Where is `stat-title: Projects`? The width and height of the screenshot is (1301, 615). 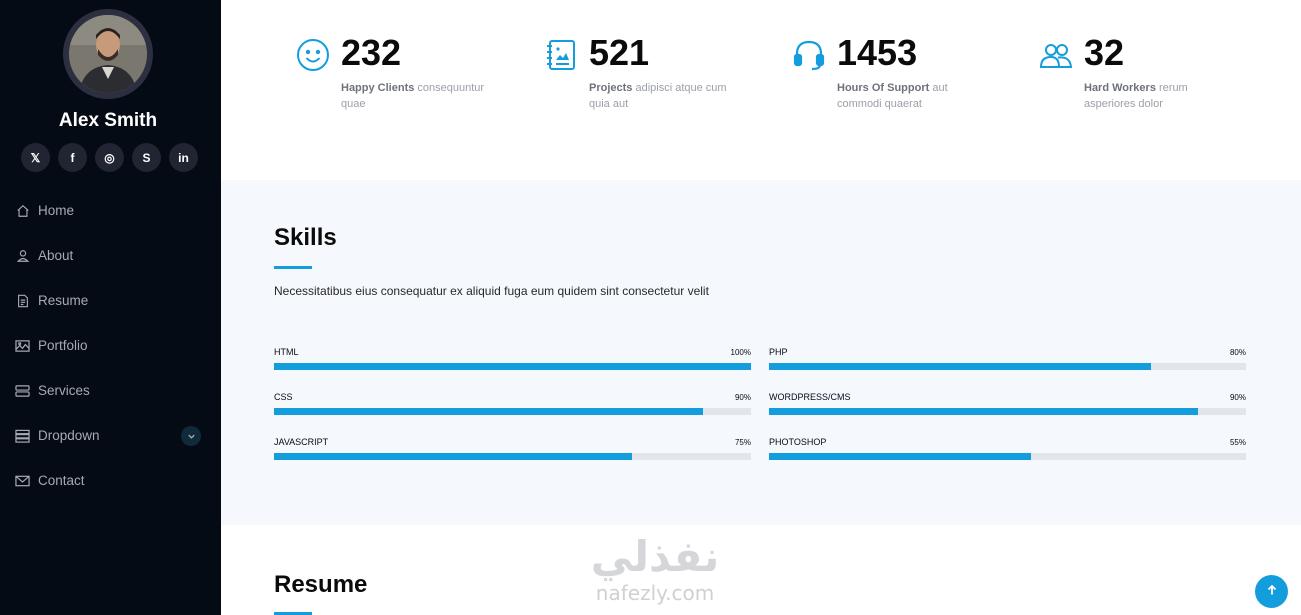 stat-title: Projects is located at coordinates (611, 88).